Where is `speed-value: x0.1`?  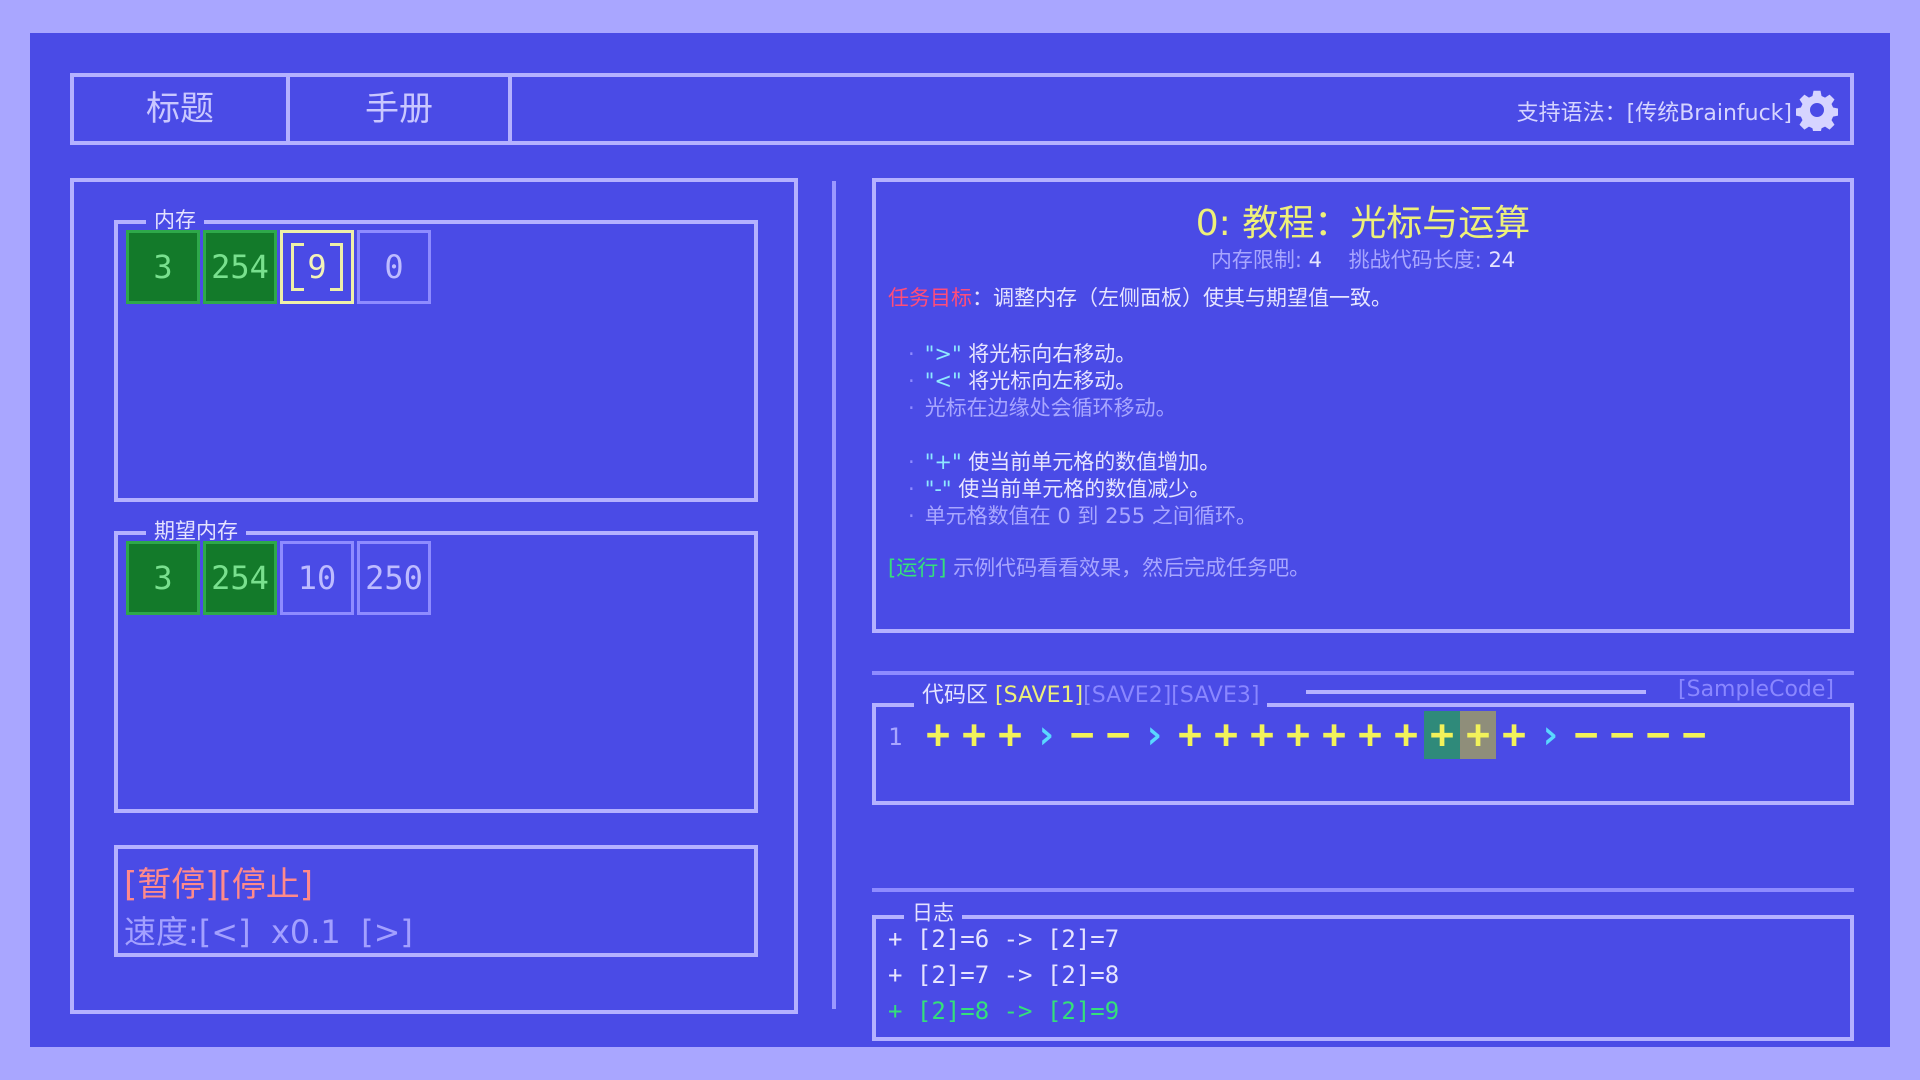 speed-value: x0.1 is located at coordinates (305, 932).